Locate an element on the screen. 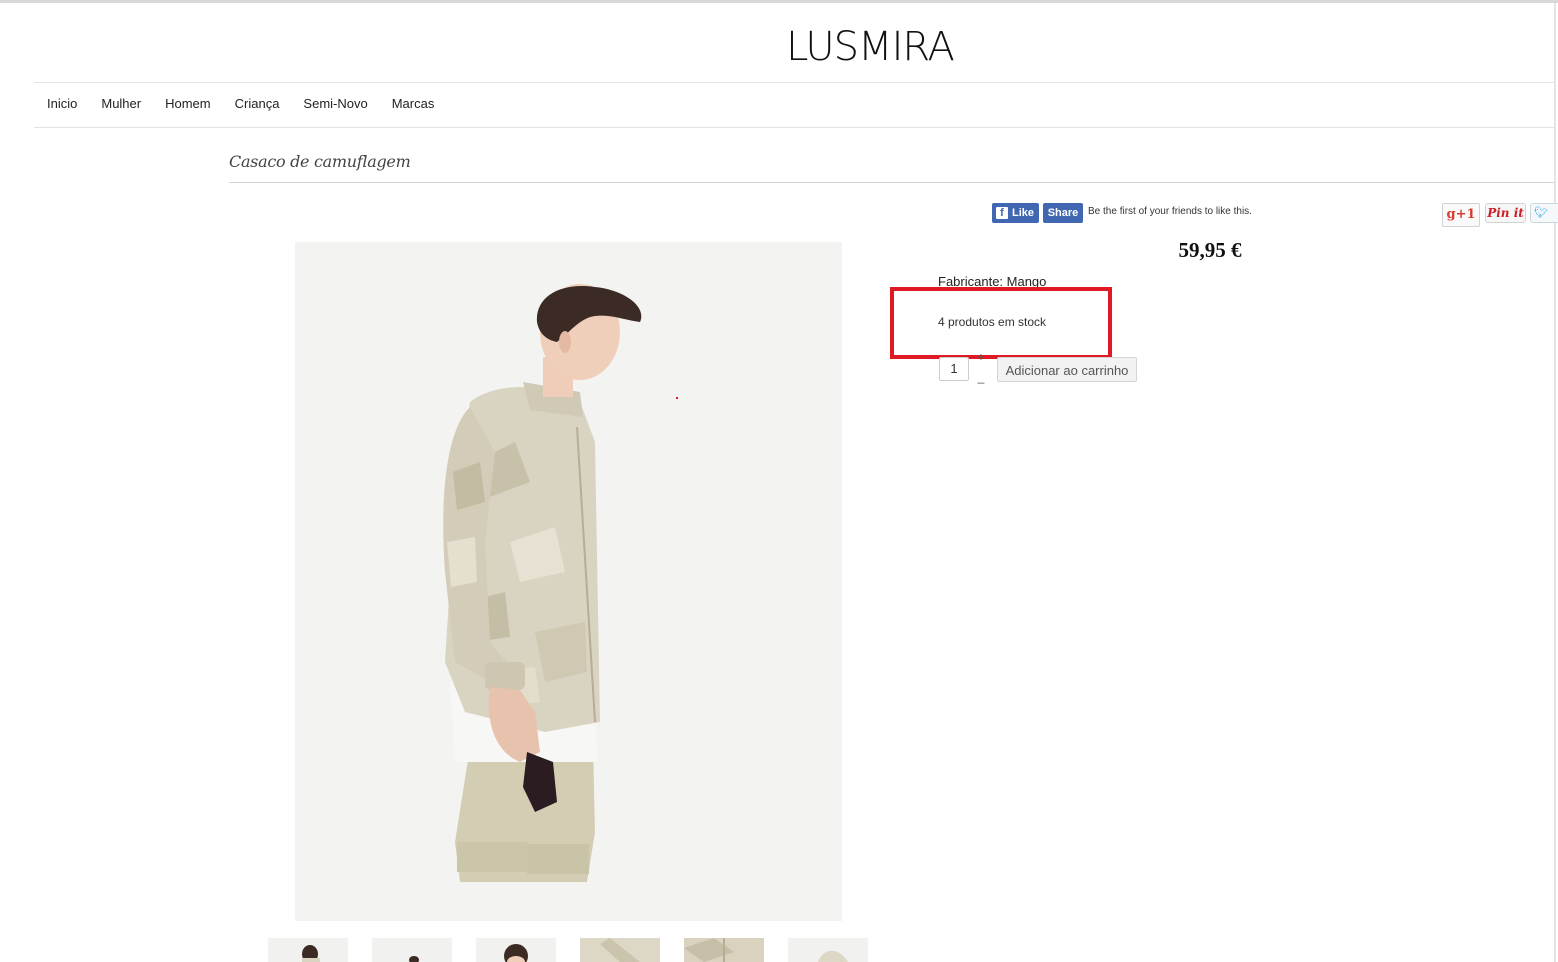 This screenshot has height=962, width=1558. add-to-cart-button: Adicionar ao carrinho is located at coordinates (1067, 369).